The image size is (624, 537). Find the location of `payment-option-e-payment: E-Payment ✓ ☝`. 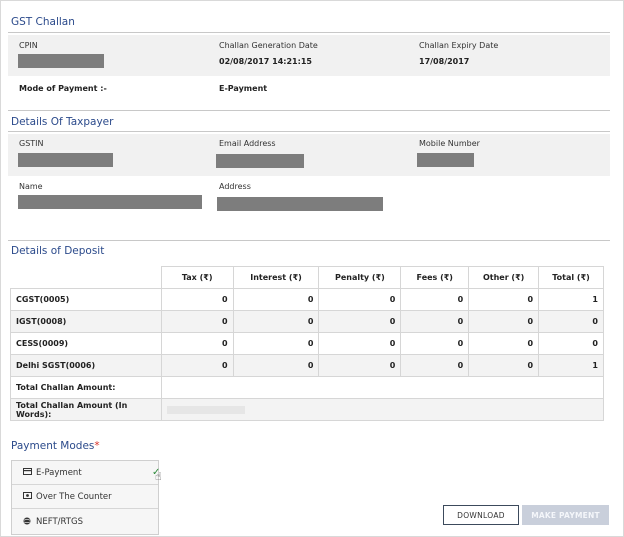

payment-option-e-payment: E-Payment ✓ ☝ is located at coordinates (87, 473).